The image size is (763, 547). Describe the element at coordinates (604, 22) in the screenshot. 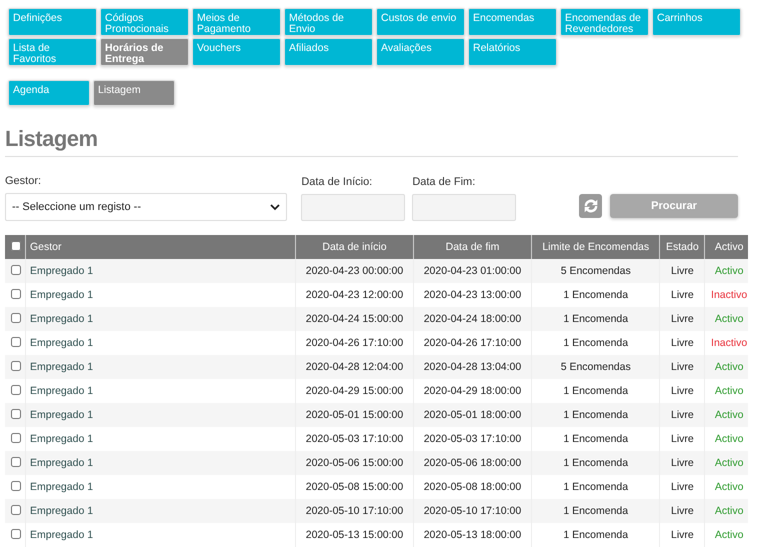

I see `menu-button: Encomendas de Revendedores` at that location.